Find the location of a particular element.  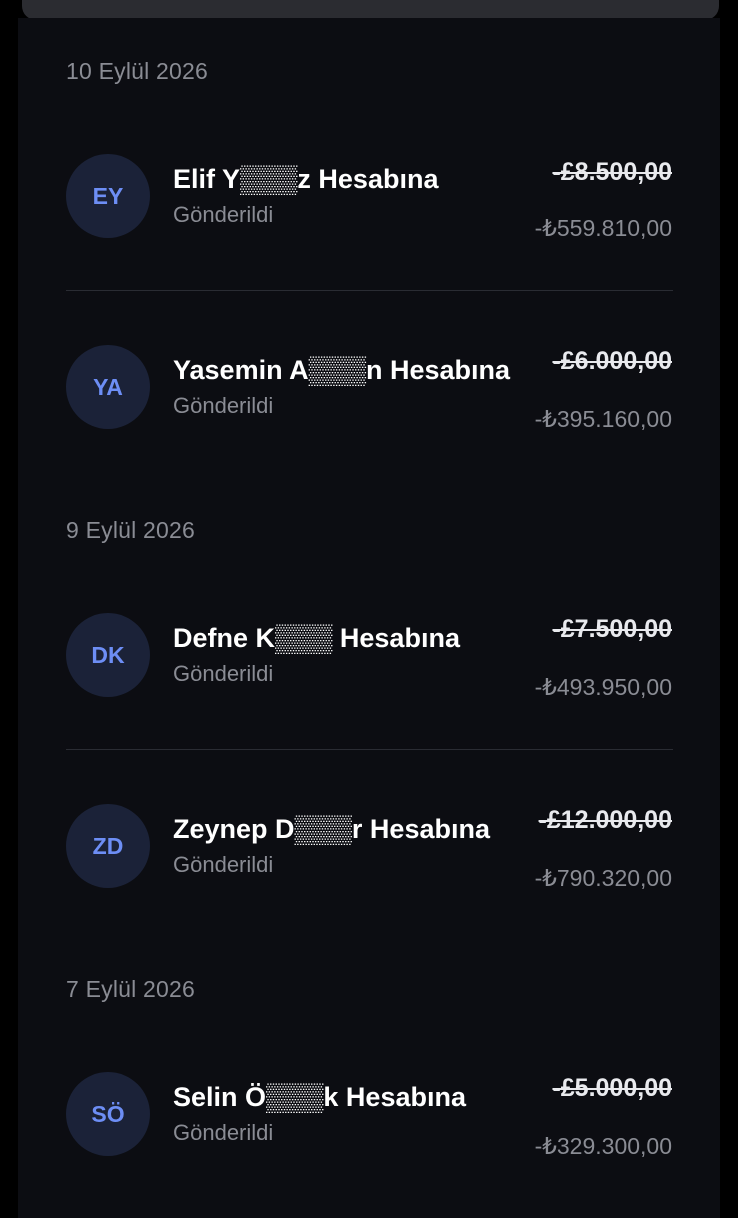

recipient-name: Elif Y▒▒▒z Hesabına is located at coordinates (306, 179).